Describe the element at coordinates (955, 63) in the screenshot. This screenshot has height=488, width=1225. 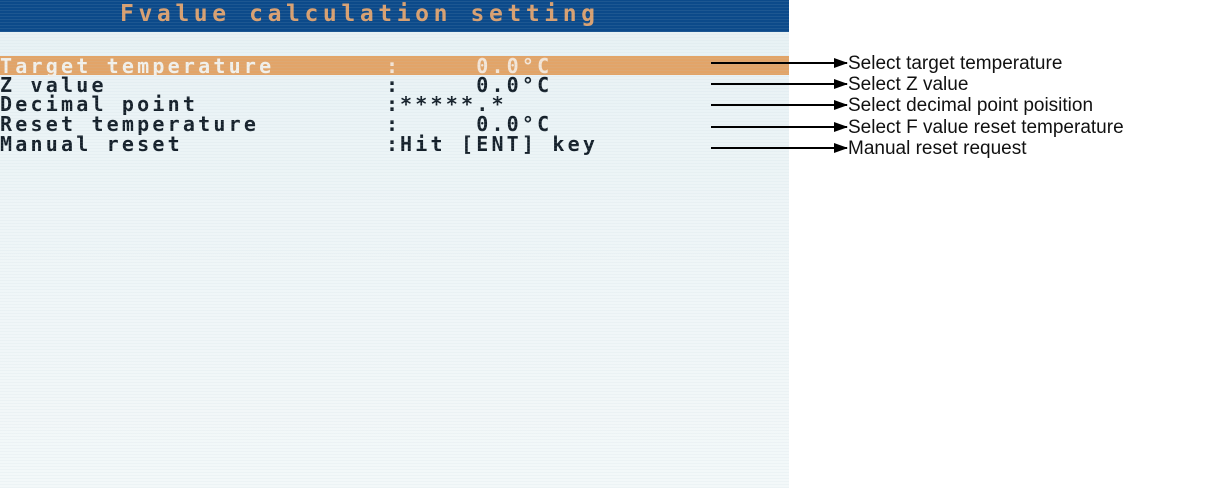
I see `annotation-label: Select target temperature` at that location.